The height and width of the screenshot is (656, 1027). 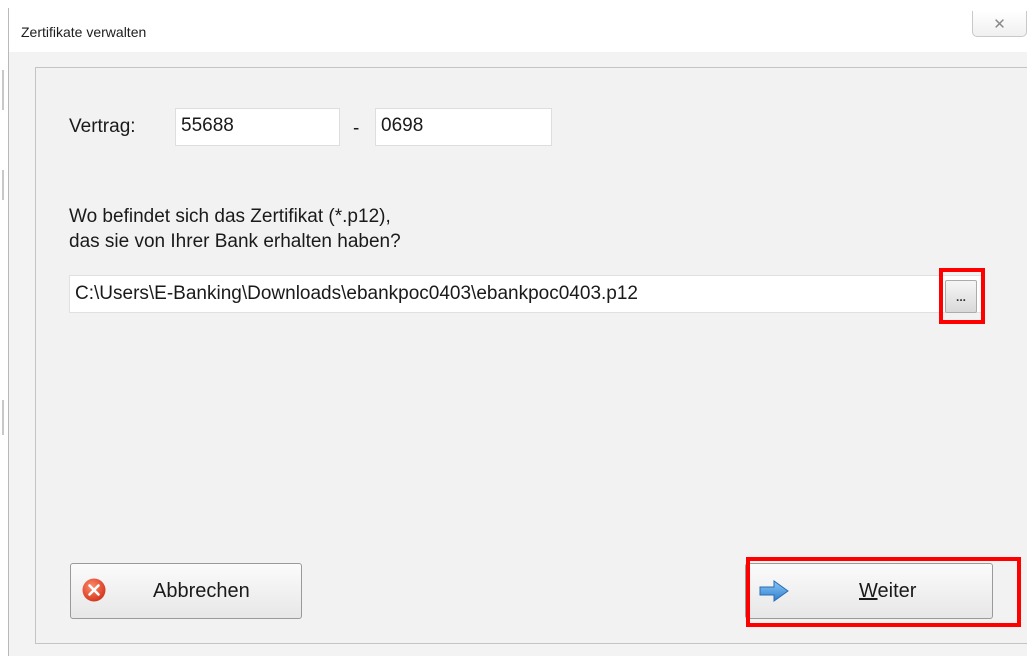 I want to click on next-highlight, so click(x=883, y=592).